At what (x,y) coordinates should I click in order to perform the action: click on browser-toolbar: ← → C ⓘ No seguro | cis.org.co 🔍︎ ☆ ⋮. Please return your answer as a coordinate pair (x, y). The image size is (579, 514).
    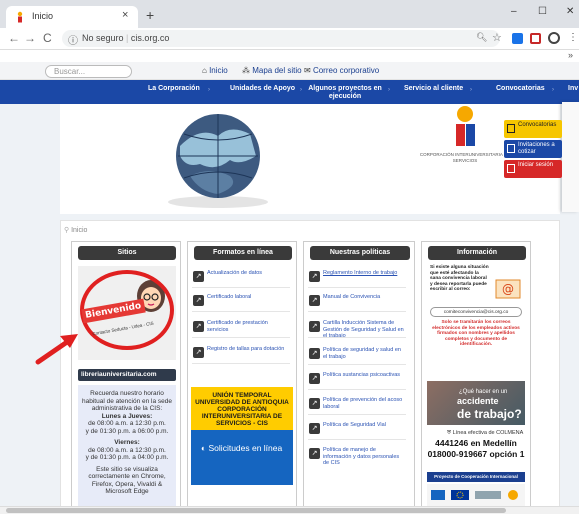
    Looking at the image, I should click on (289, 39).